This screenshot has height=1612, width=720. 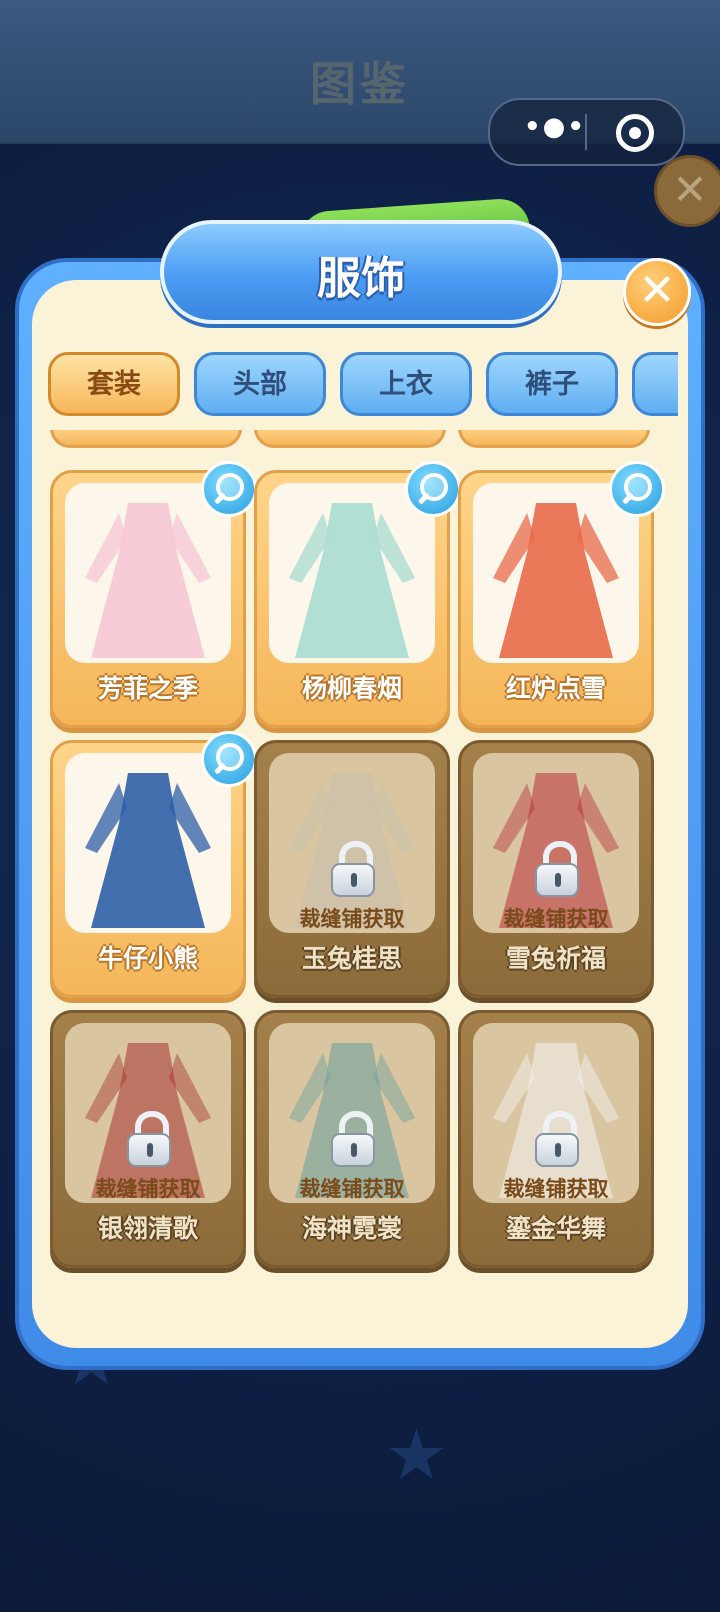 I want to click on outfit-card: 裁缝铺获取 玉兔桂思, so click(x=352, y=869).